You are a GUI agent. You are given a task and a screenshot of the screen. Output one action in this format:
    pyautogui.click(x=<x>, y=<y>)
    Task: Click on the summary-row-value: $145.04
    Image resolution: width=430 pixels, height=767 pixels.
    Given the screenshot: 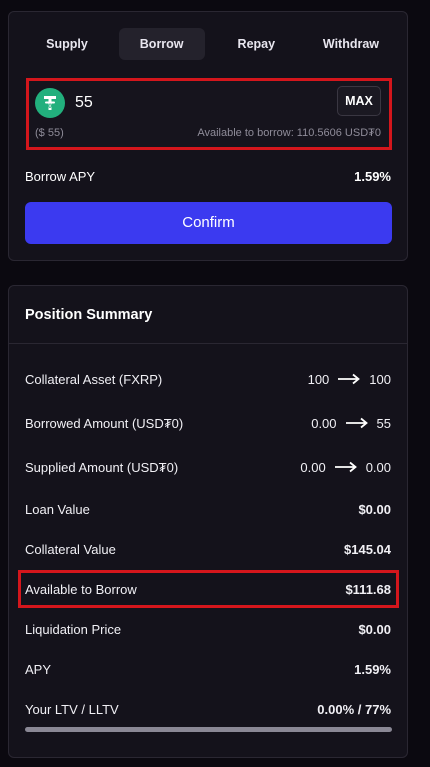 What is the action you would take?
    pyautogui.click(x=367, y=549)
    